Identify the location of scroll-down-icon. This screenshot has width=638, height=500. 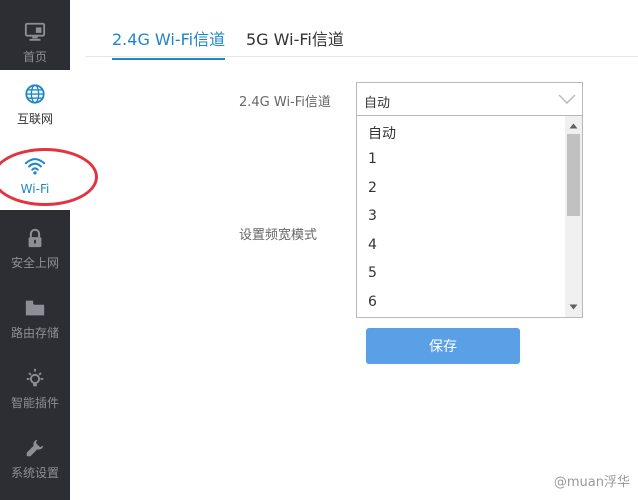
(573, 307).